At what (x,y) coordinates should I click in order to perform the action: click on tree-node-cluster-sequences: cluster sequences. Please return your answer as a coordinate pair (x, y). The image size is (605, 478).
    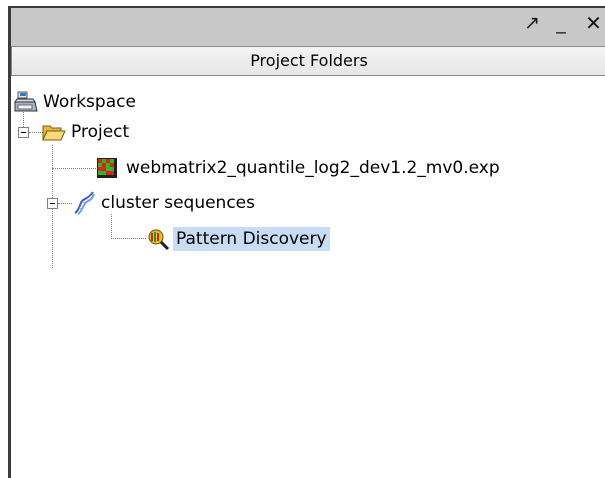
    Looking at the image, I should click on (165, 203).